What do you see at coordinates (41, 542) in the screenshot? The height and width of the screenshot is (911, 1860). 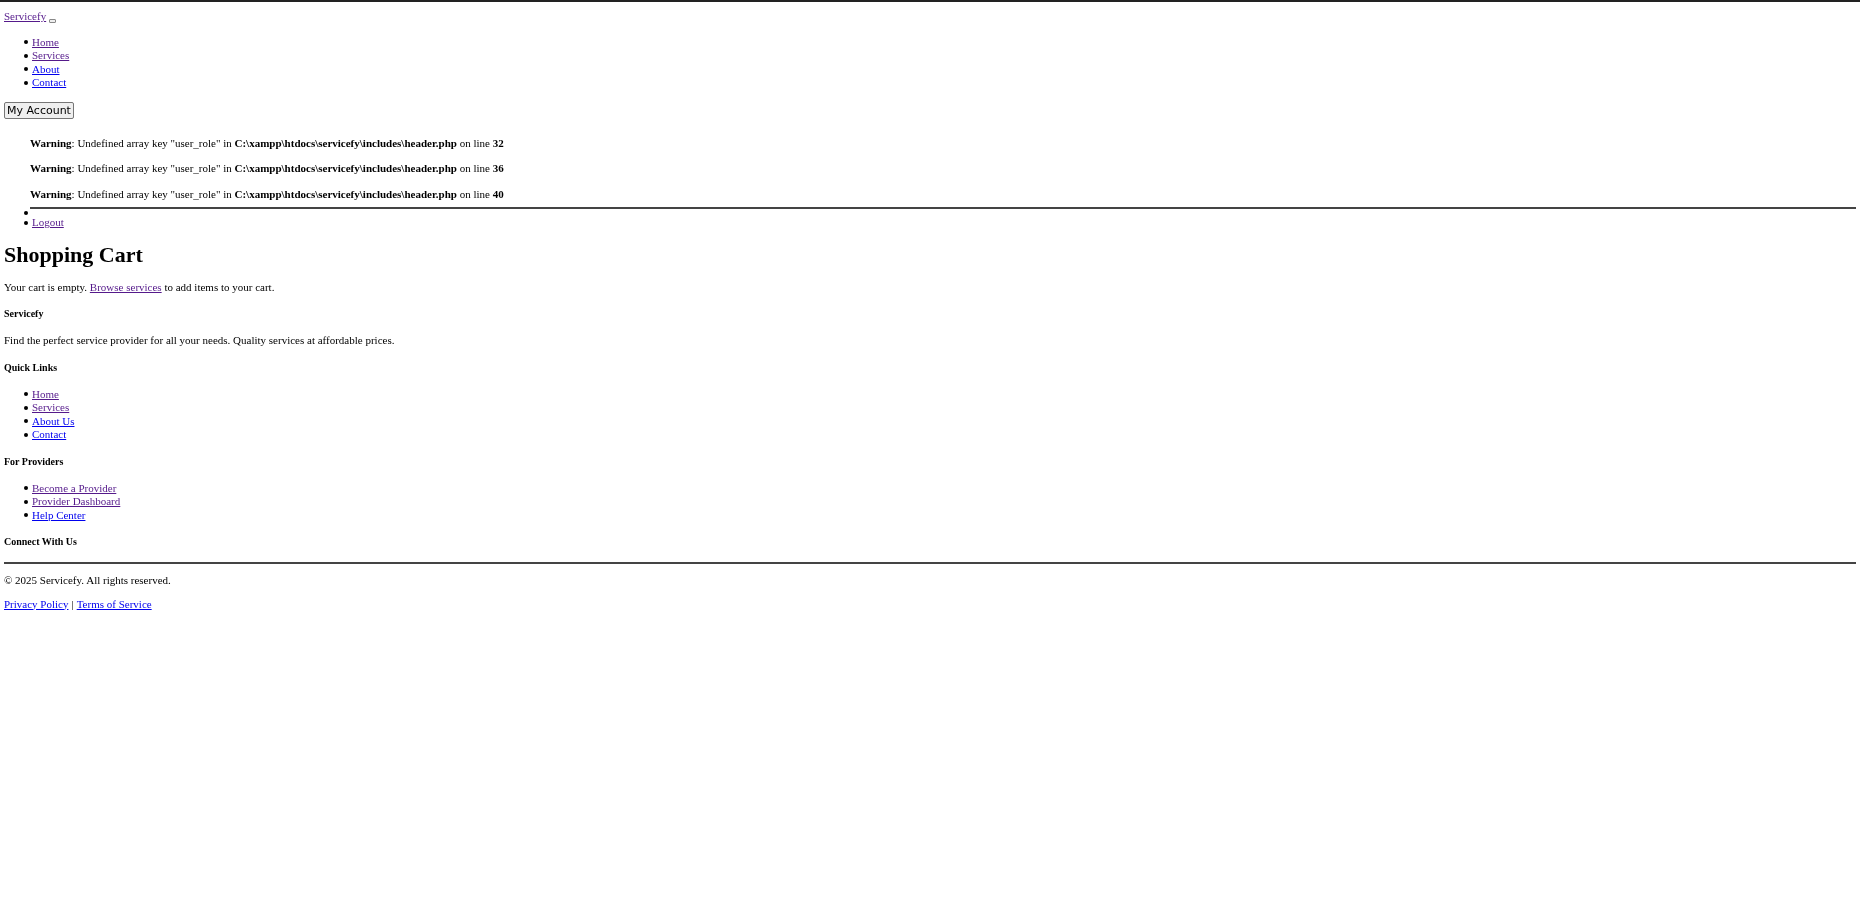 I see `footer-heading: Connect With Us` at bounding box center [41, 542].